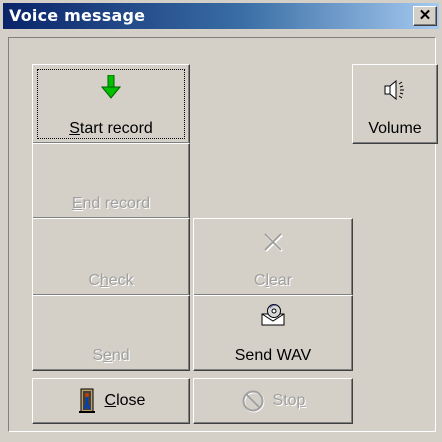 The width and height of the screenshot is (442, 442). Describe the element at coordinates (111, 203) in the screenshot. I see `end-record-label: End record` at that location.